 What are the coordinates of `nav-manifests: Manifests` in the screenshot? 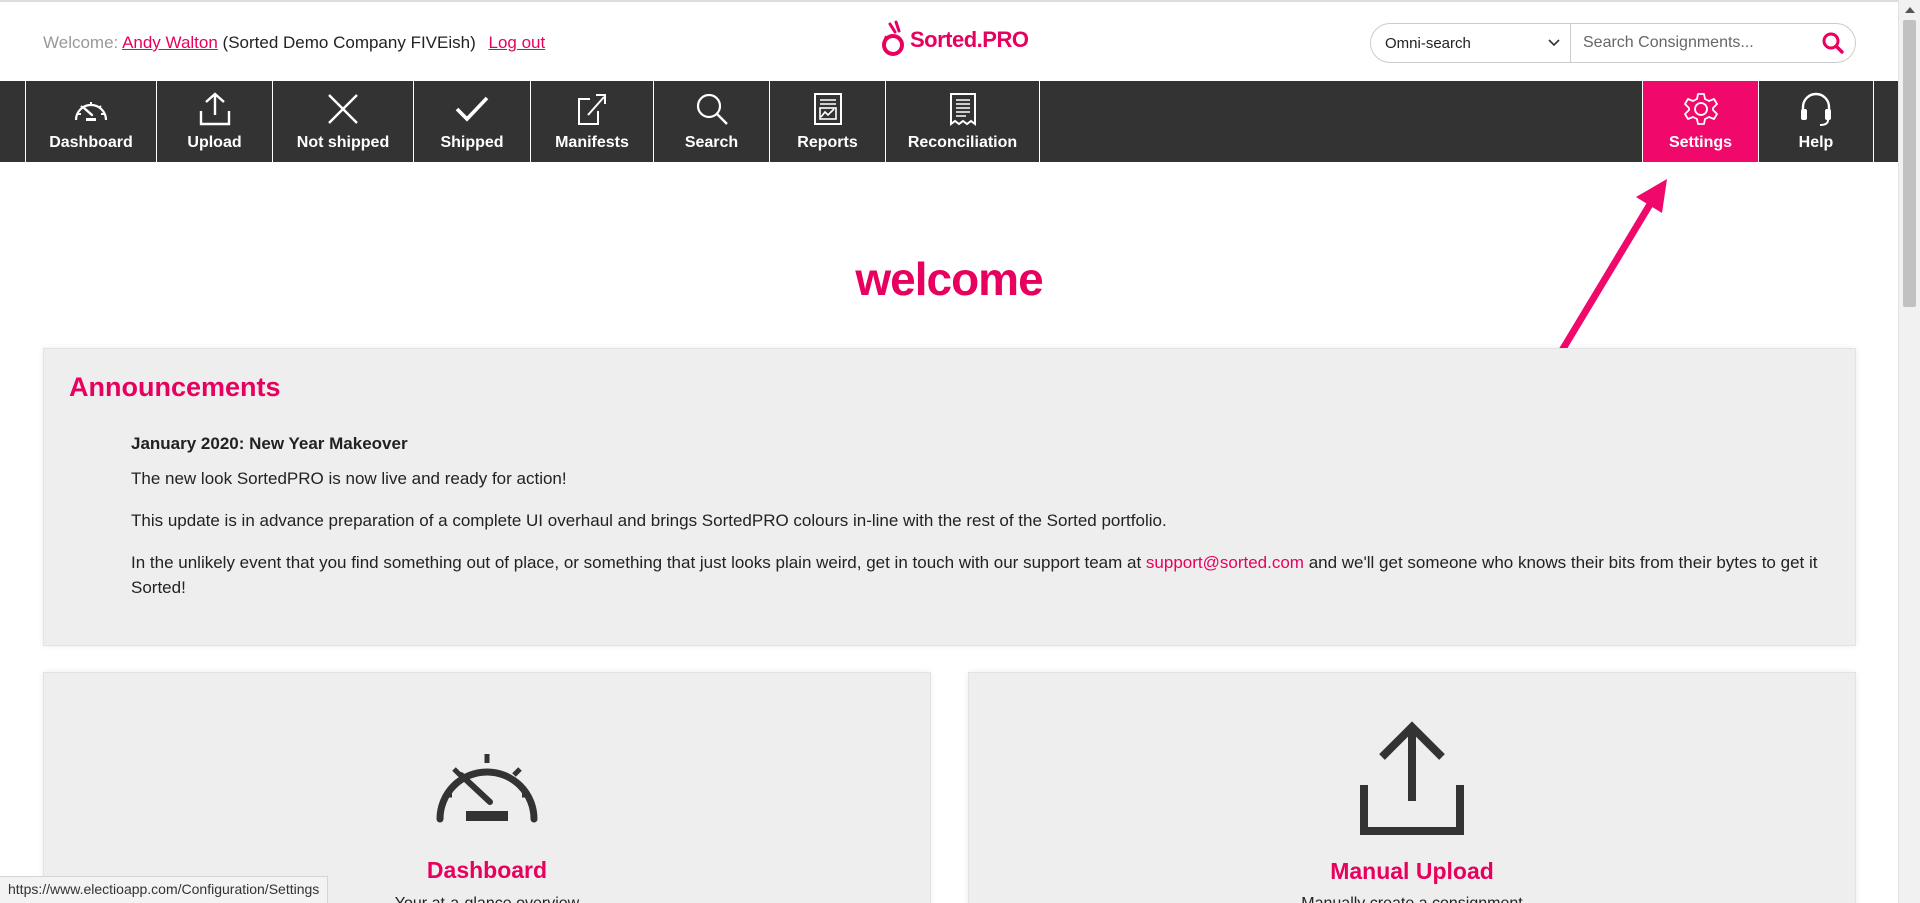 It's located at (591, 121).